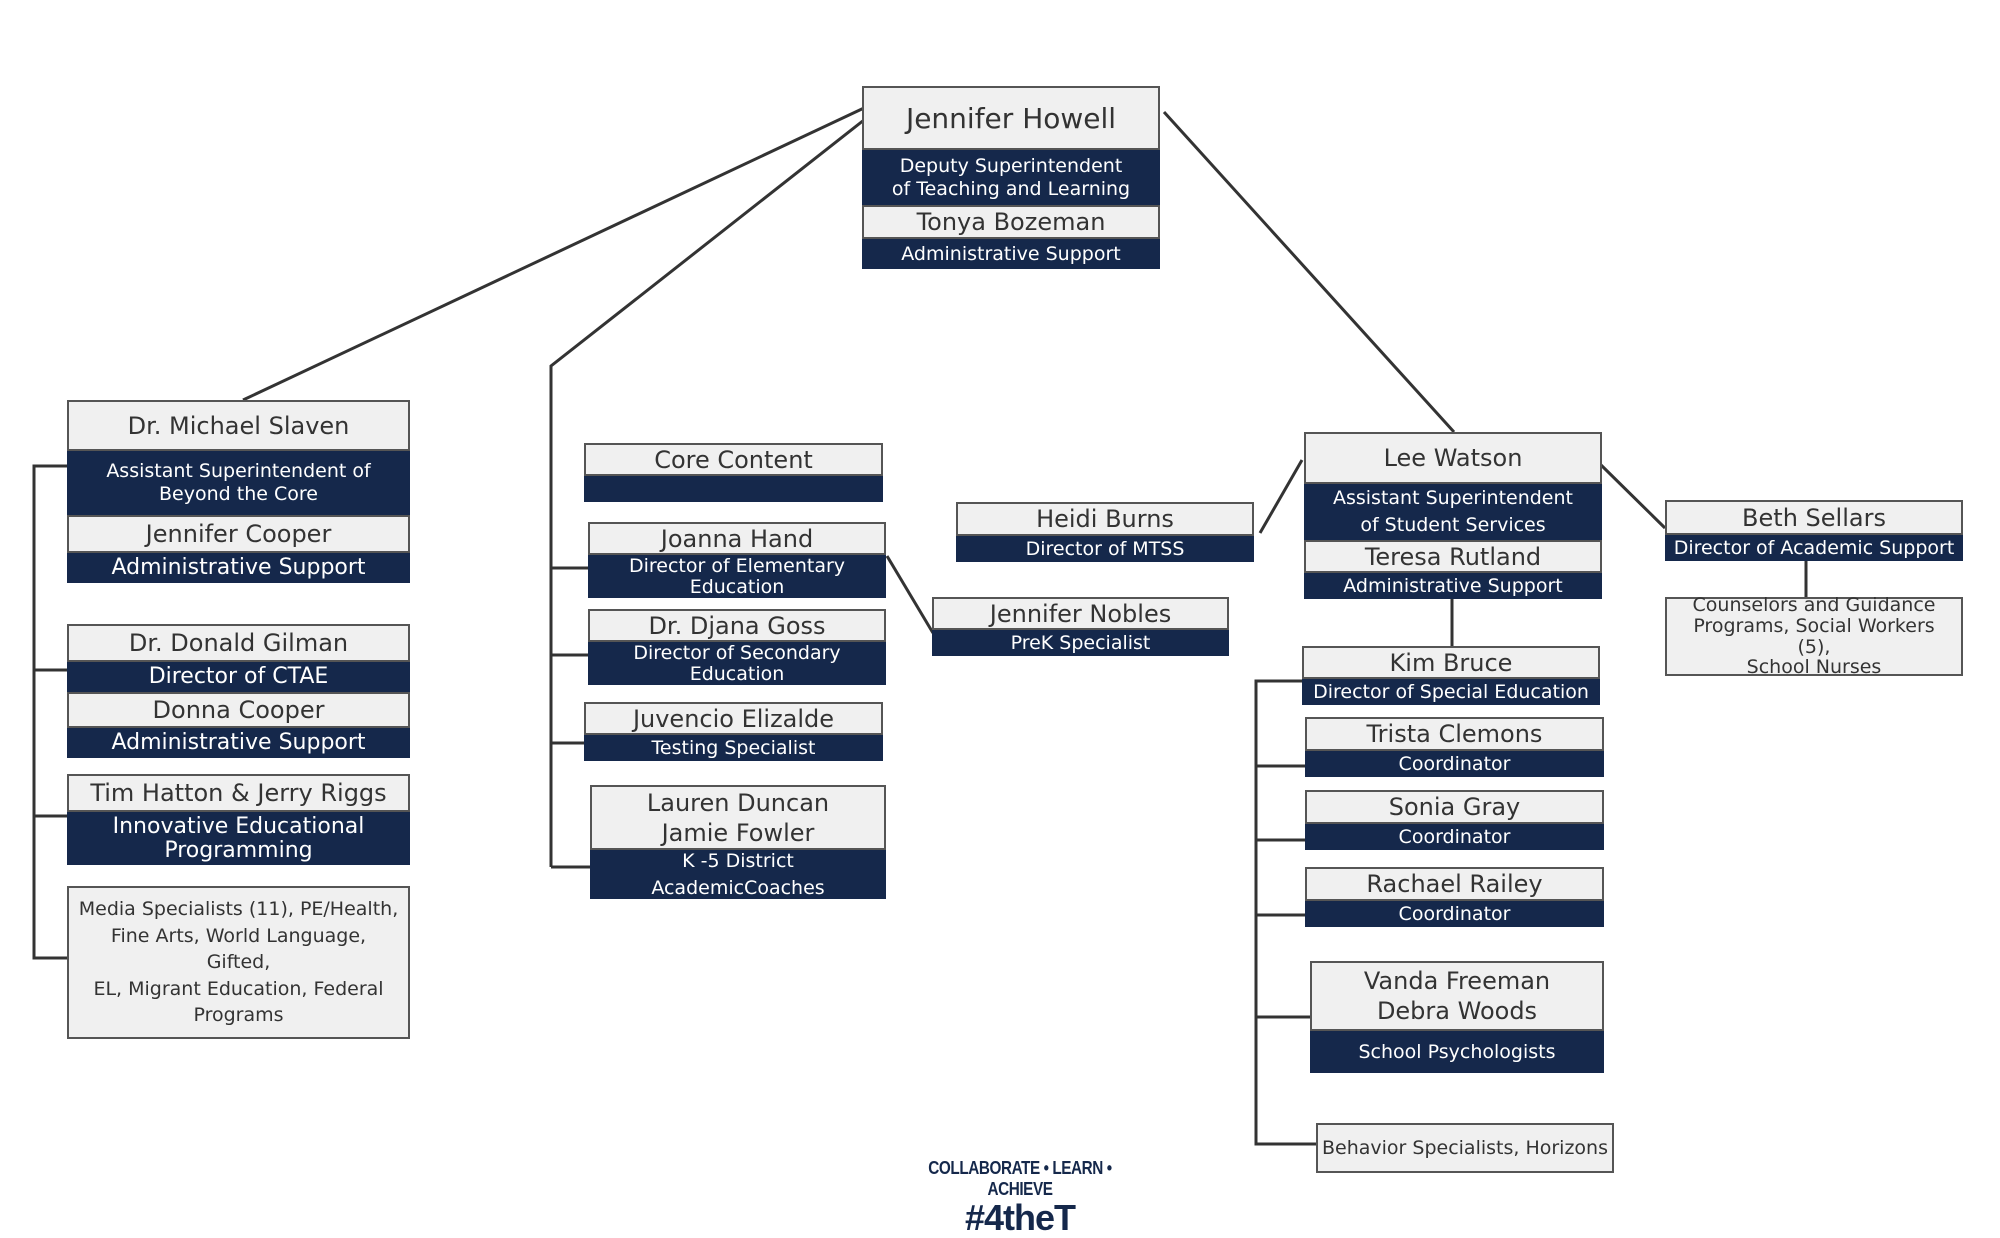 Image resolution: width=2000 pixels, height=1238 pixels. I want to click on node-title: School Psychologists, so click(1457, 1052).